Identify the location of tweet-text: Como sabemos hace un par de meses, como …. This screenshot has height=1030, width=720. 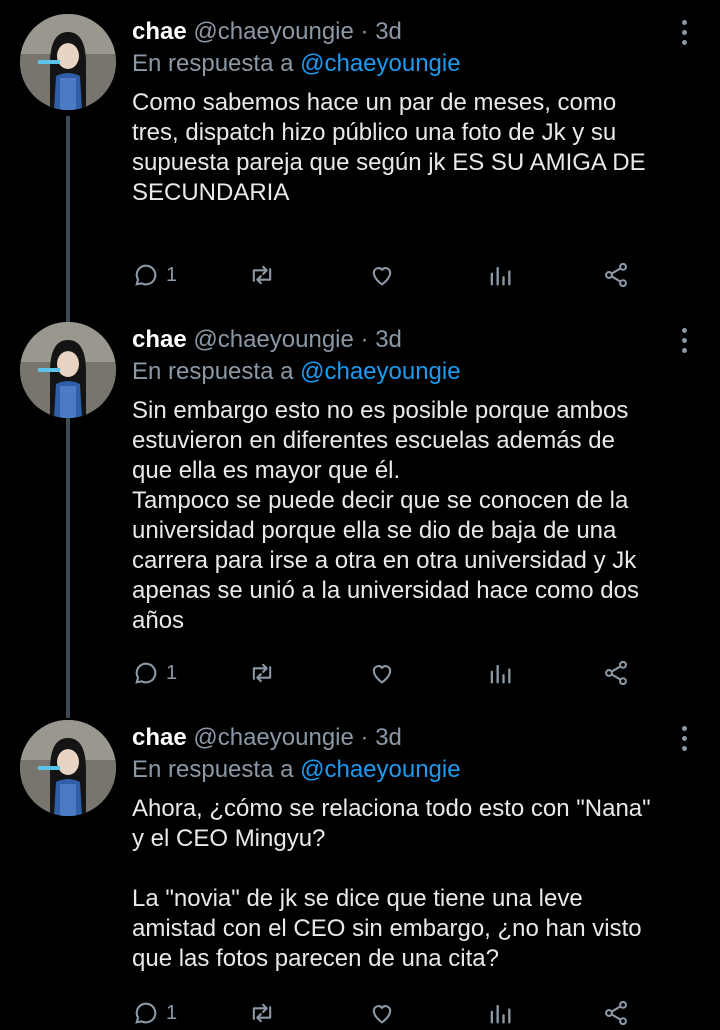
(389, 147).